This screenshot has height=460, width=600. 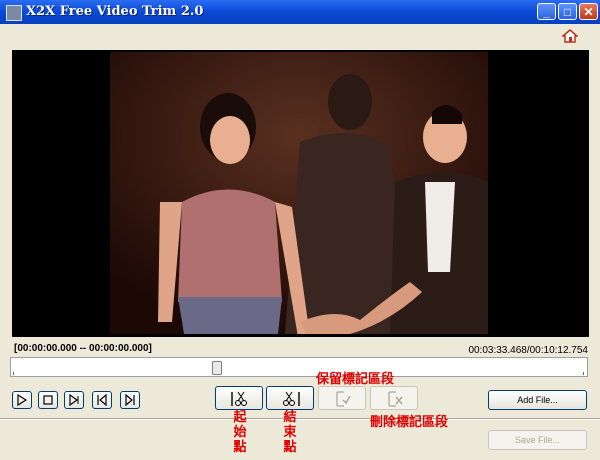 I want to click on stop-icon, so click(x=48, y=400).